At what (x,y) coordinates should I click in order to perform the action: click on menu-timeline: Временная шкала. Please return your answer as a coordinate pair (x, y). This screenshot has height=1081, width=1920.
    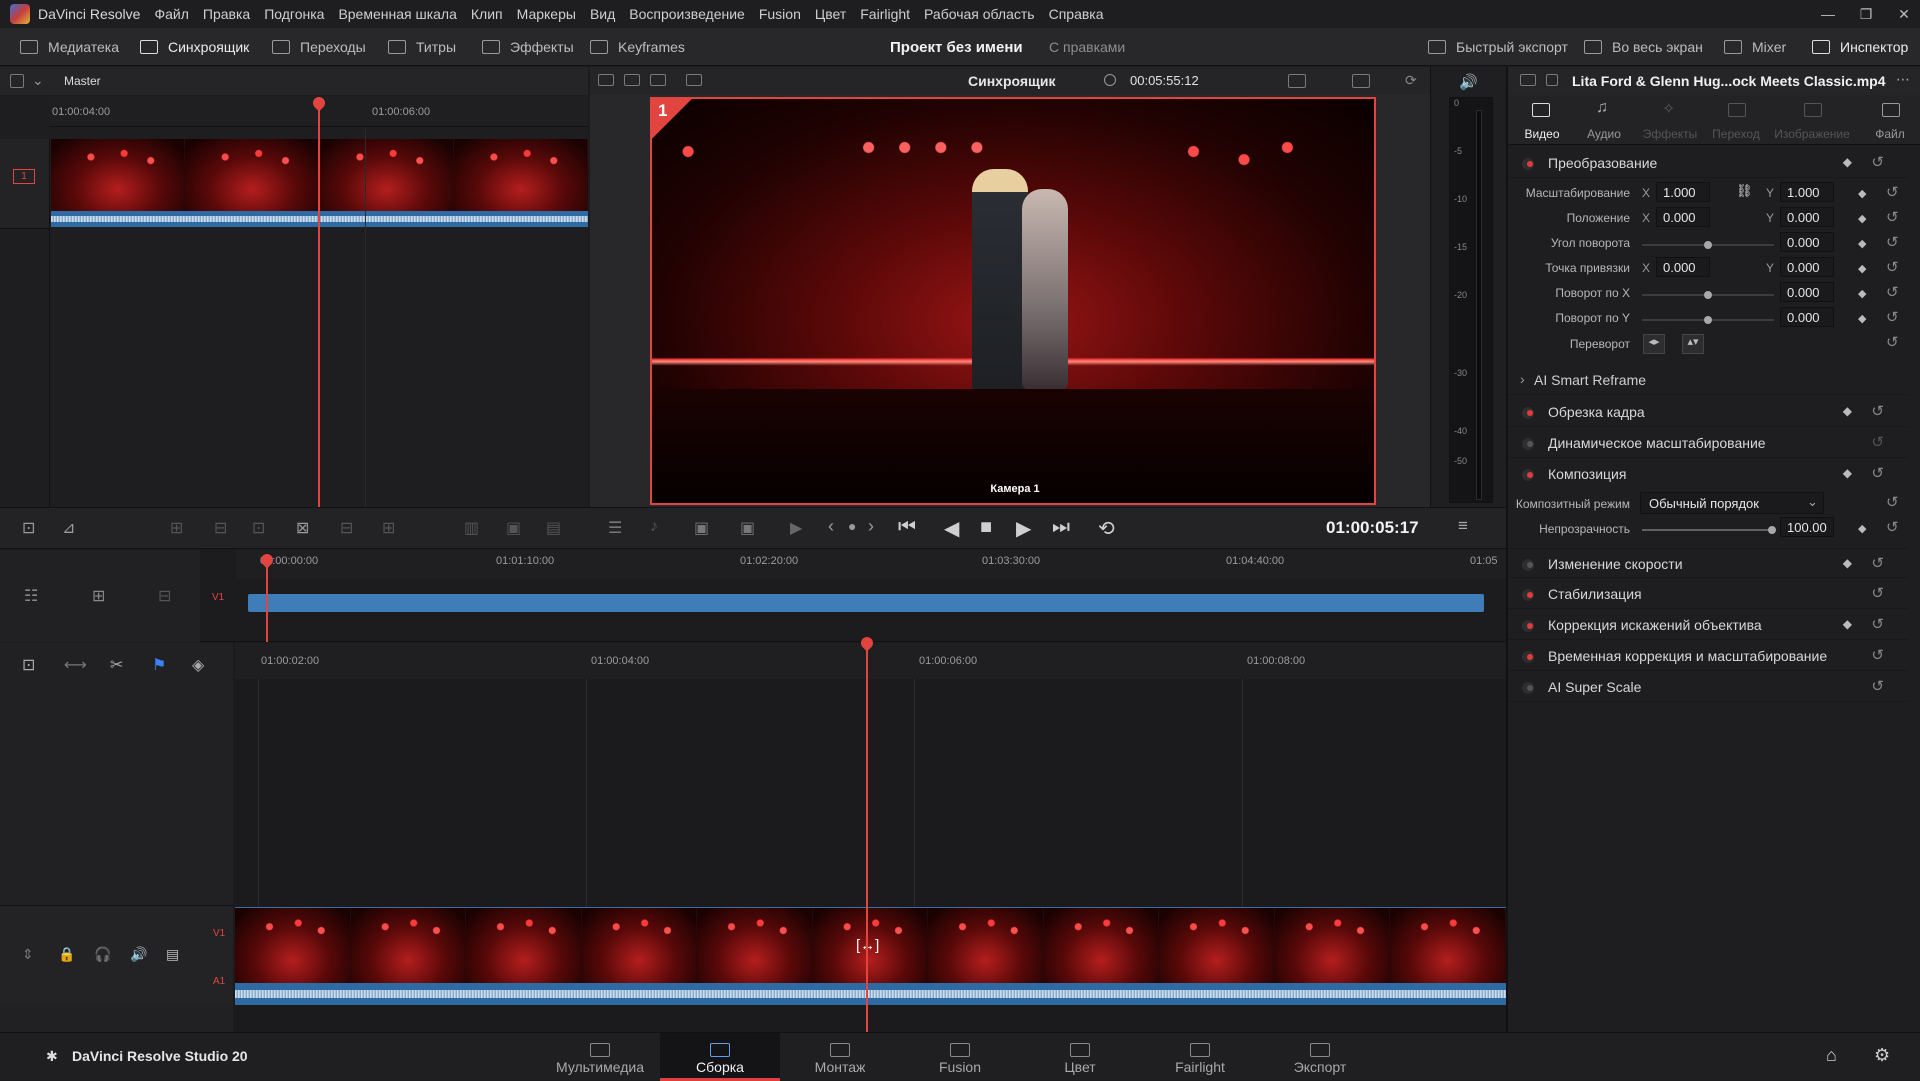
    Looking at the image, I should click on (397, 14).